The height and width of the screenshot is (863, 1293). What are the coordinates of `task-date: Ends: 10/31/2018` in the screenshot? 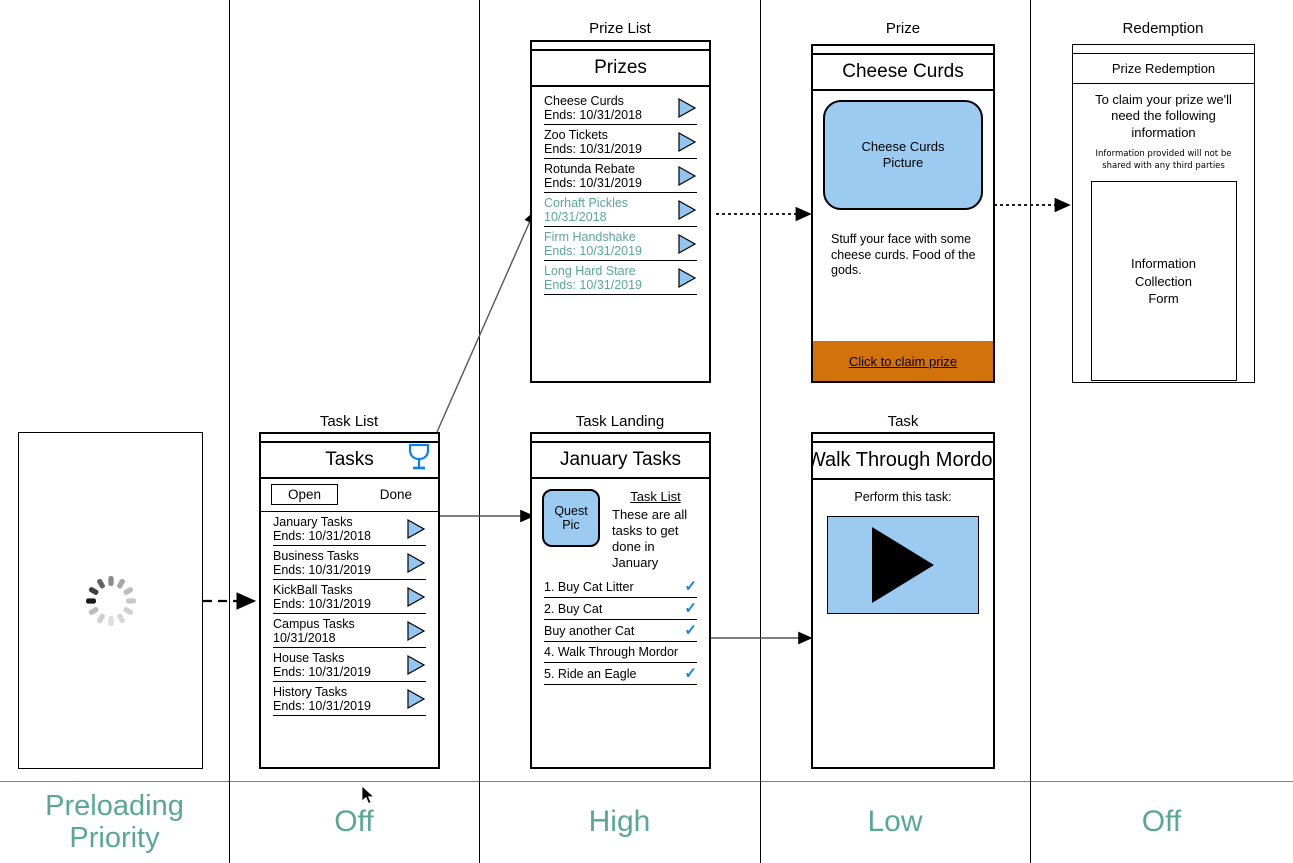 It's located at (322, 536).